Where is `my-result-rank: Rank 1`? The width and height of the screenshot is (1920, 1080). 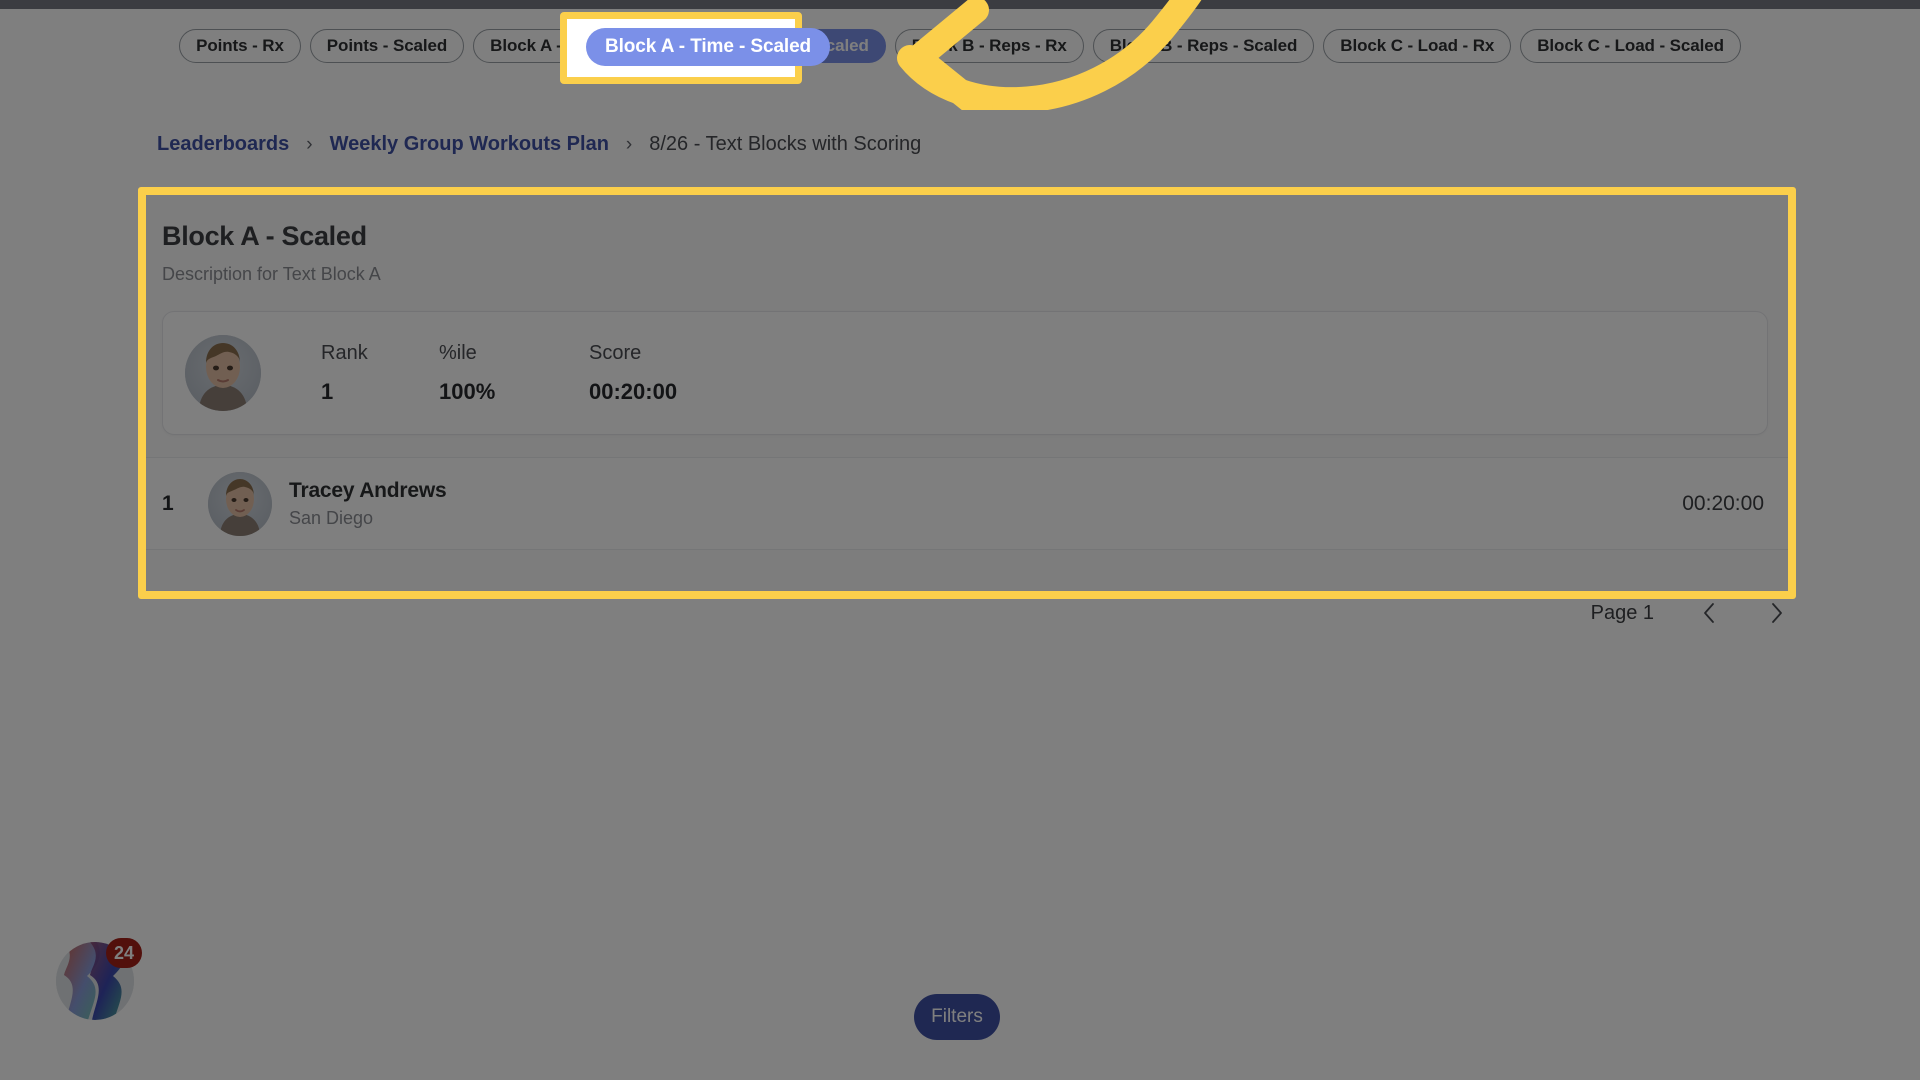
my-result-rank: Rank 1 is located at coordinates (380, 373).